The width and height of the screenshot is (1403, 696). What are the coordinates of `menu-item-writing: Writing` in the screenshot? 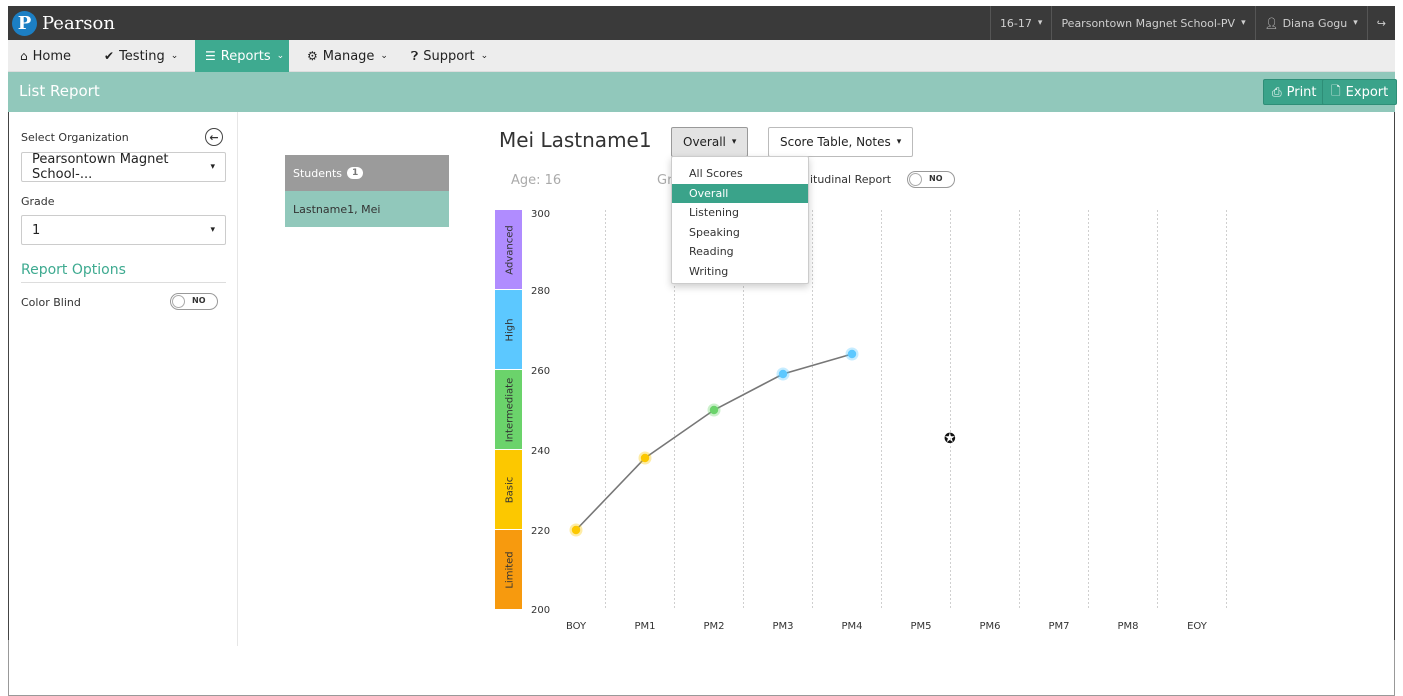 It's located at (740, 271).